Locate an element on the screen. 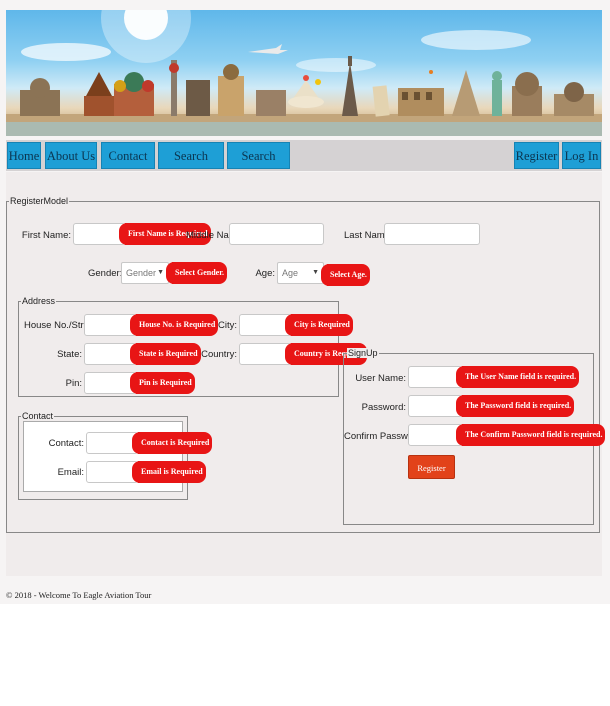  password-error: The Password field is required. is located at coordinates (515, 406).